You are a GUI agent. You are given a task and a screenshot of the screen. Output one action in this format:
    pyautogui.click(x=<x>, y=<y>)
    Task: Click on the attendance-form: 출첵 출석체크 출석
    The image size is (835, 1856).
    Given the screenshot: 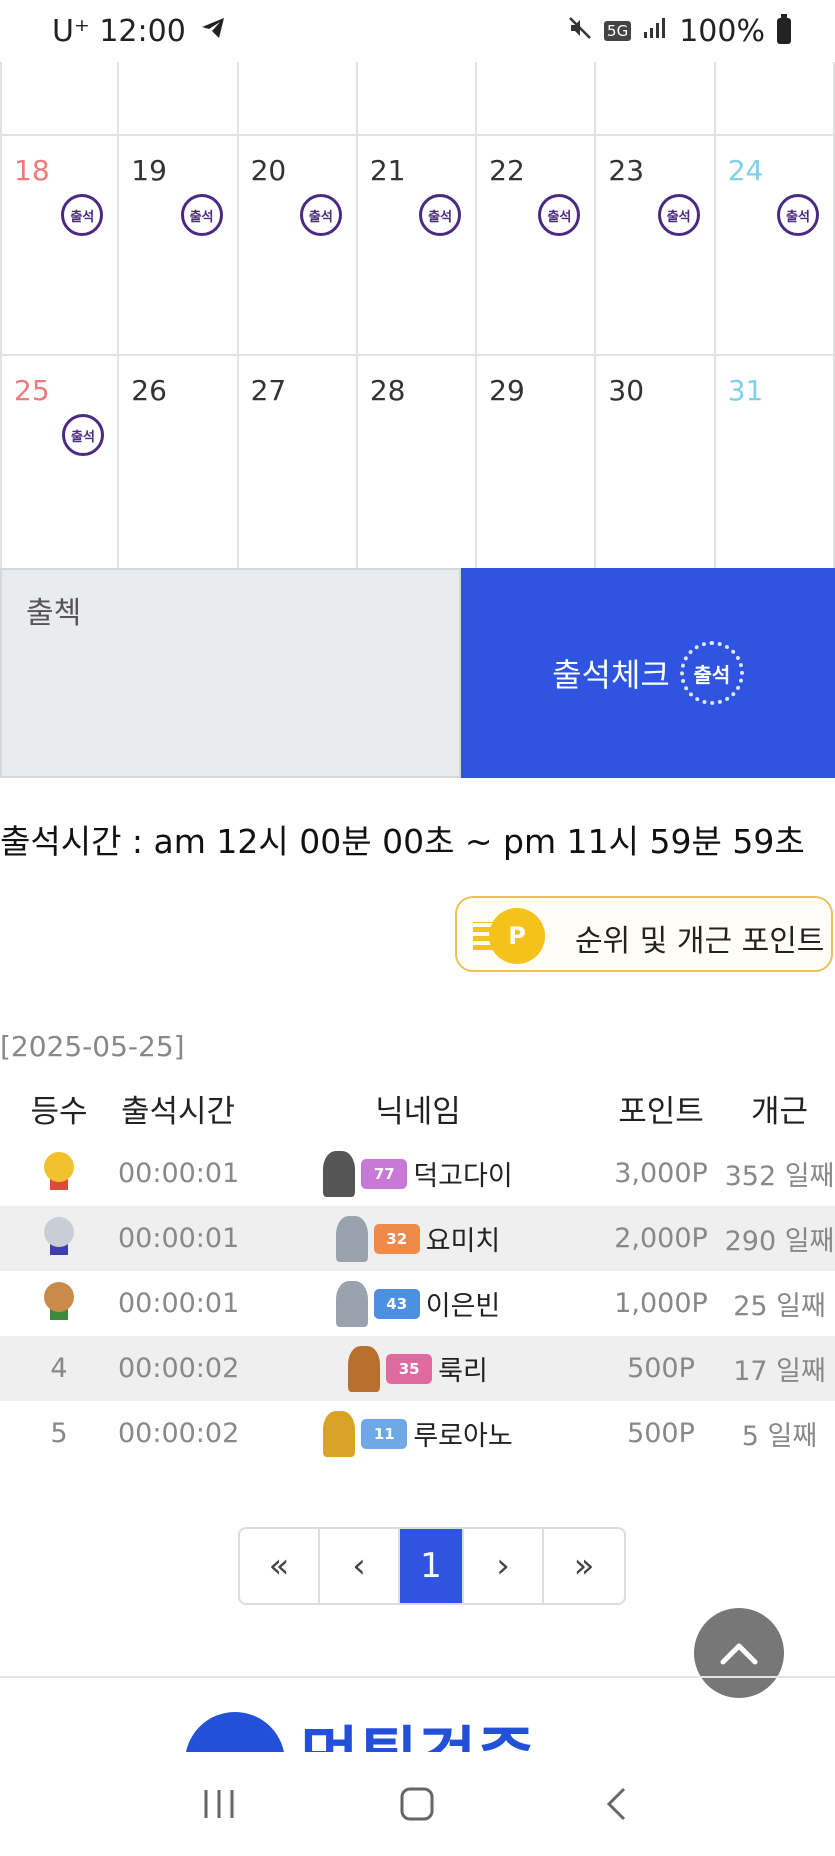 What is the action you would take?
    pyautogui.click(x=417, y=673)
    